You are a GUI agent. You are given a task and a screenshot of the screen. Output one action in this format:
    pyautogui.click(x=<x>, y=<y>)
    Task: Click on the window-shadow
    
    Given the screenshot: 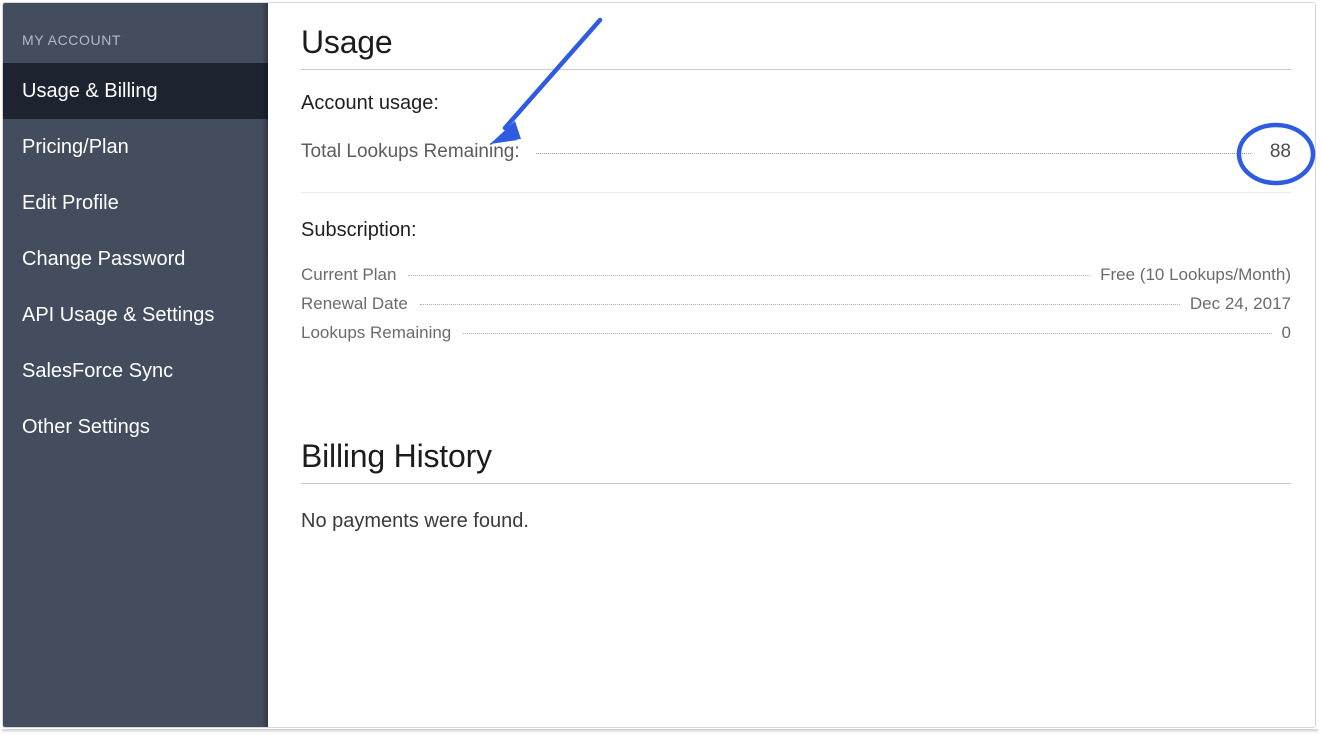 What is the action you would take?
    pyautogui.click(x=660, y=731)
    